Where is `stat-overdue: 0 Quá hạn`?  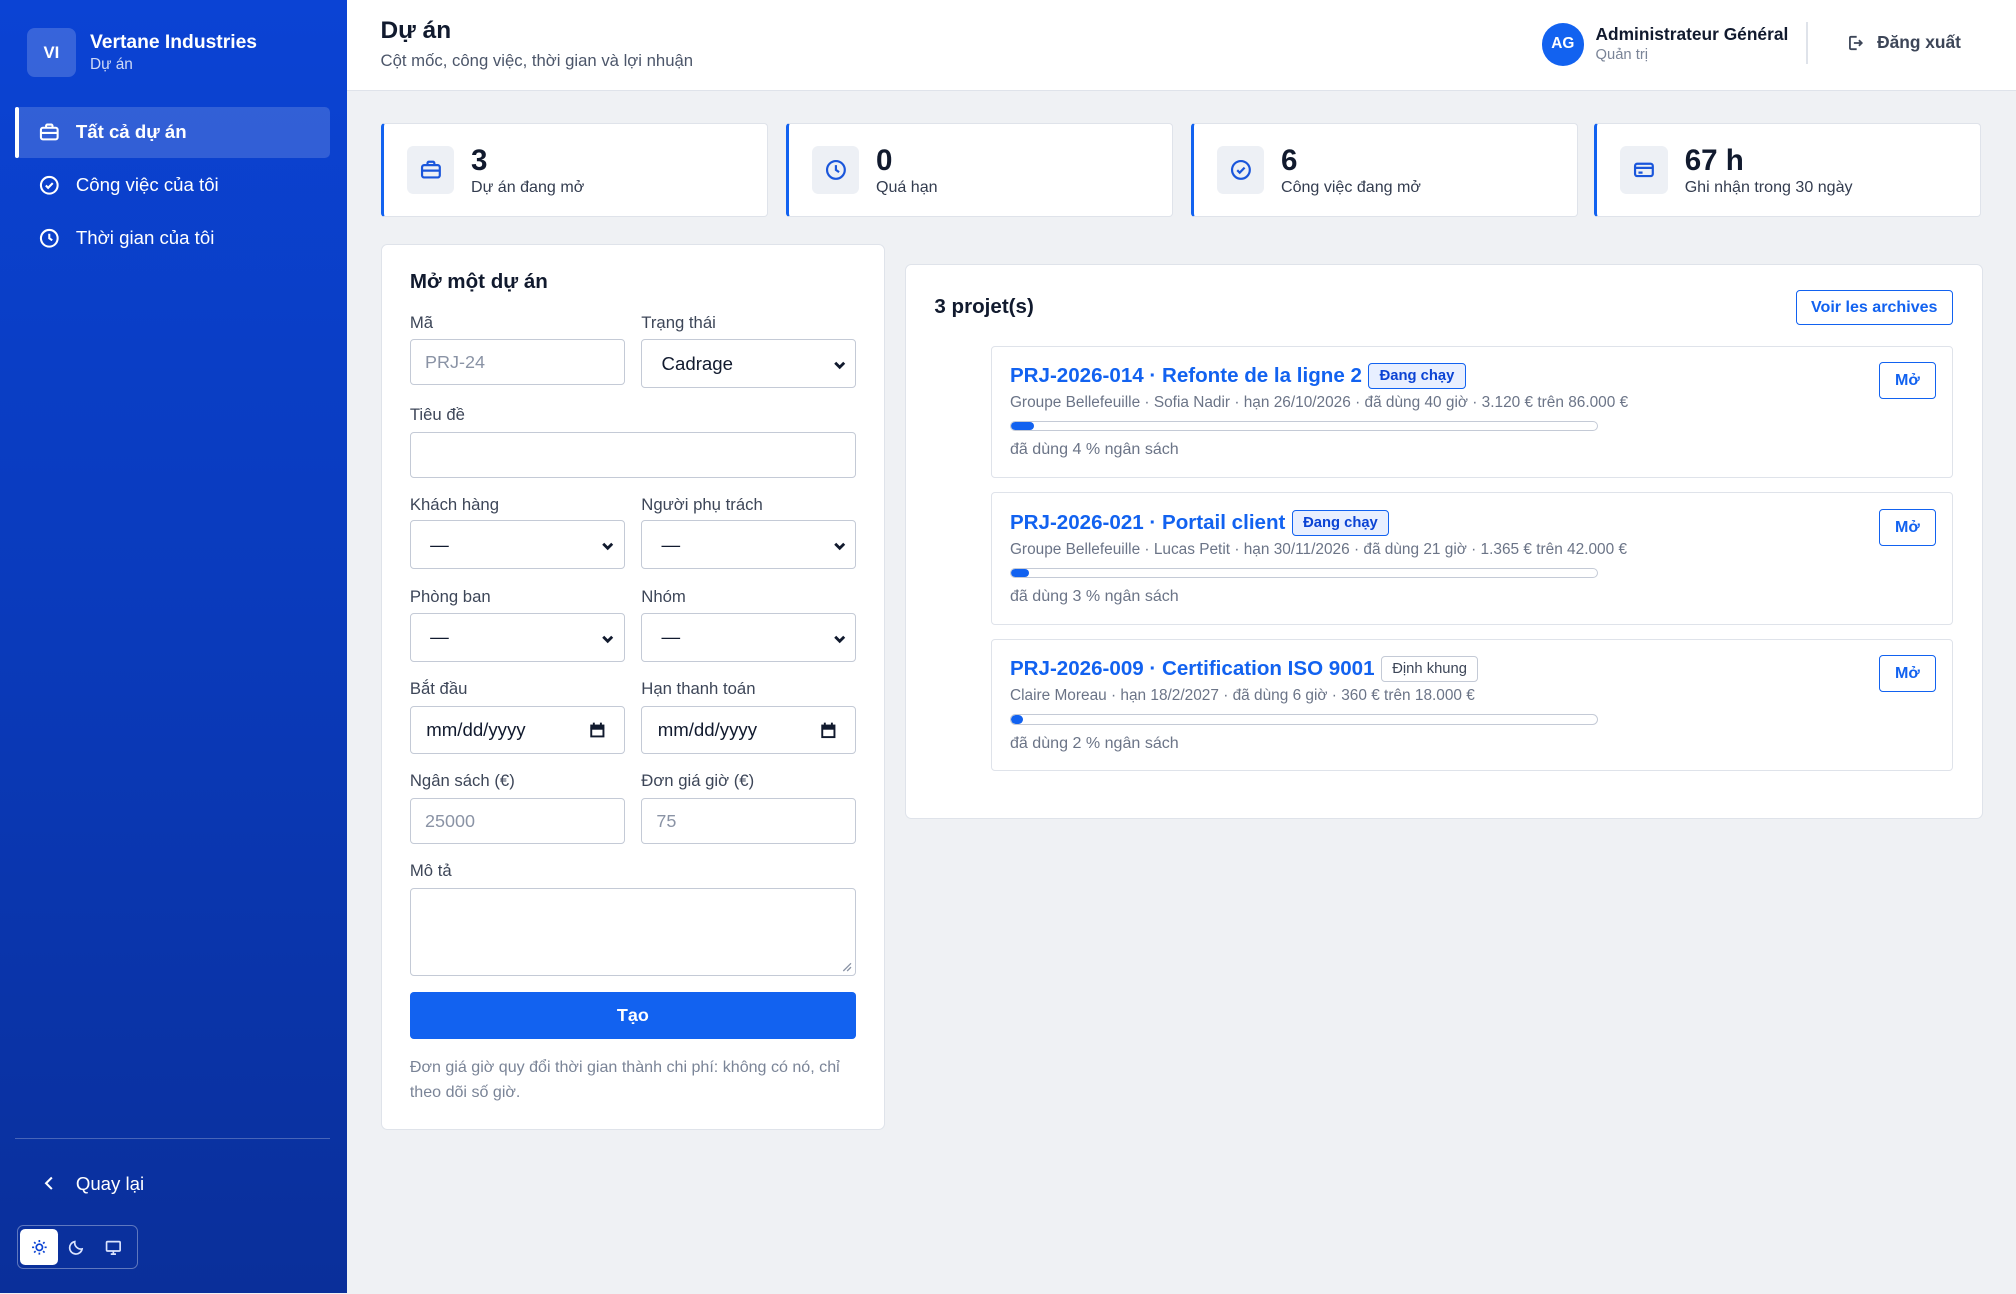
stat-overdue: 0 Quá hạn is located at coordinates (979, 170).